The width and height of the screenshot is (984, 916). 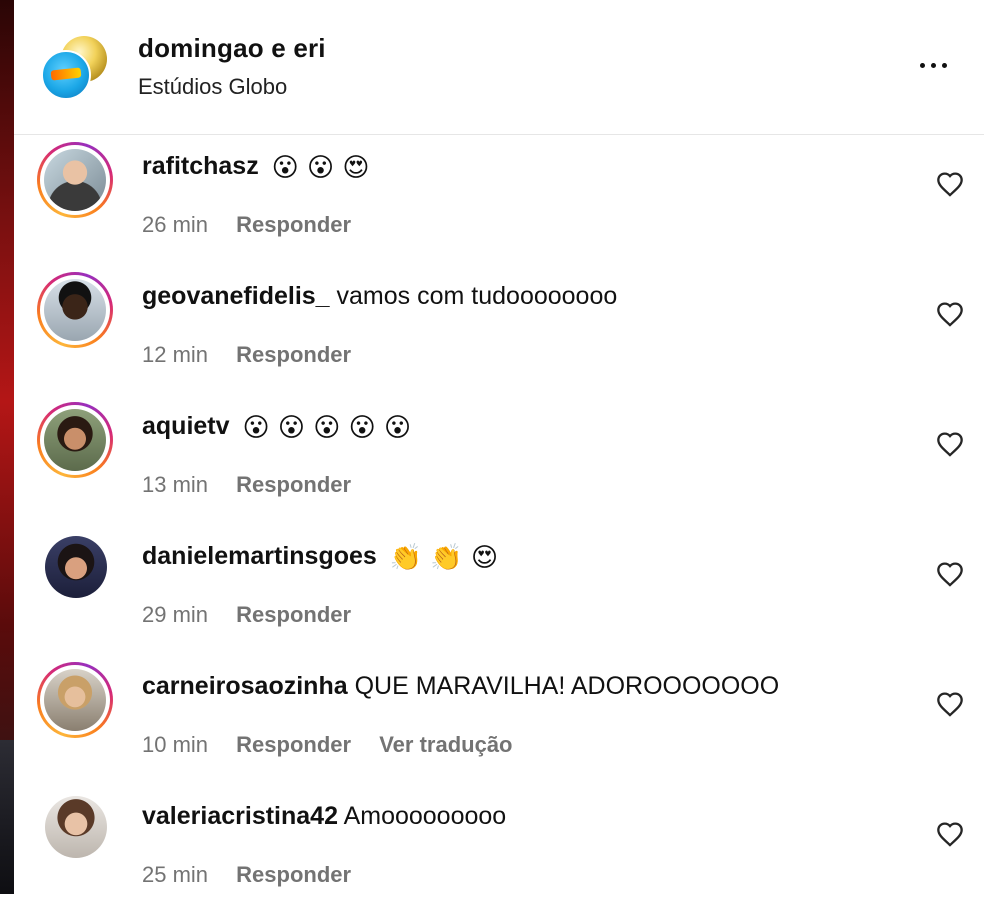 What do you see at coordinates (499, 201) in the screenshot?
I see `comment-item: rafitchasz 😮 😮 😍 26 min Responder` at bounding box center [499, 201].